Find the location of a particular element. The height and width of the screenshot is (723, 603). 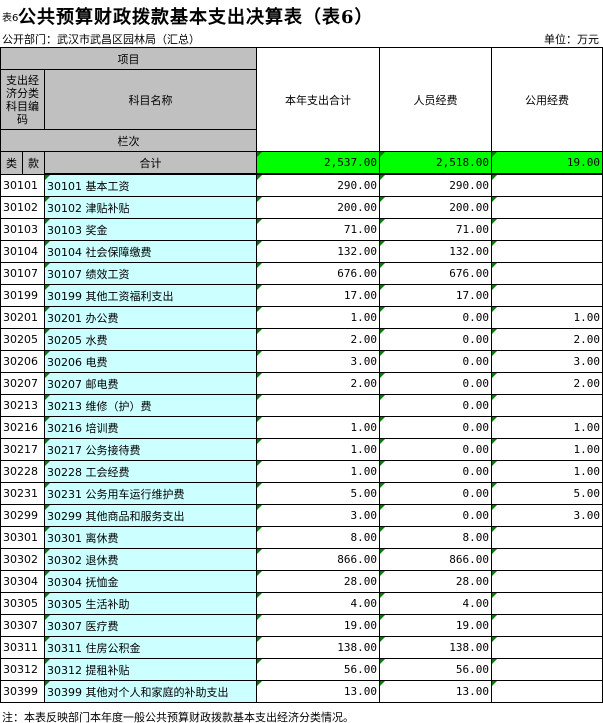

table-row: 30107 30107 绩效工资 676.00 676.00 is located at coordinates (301, 273).